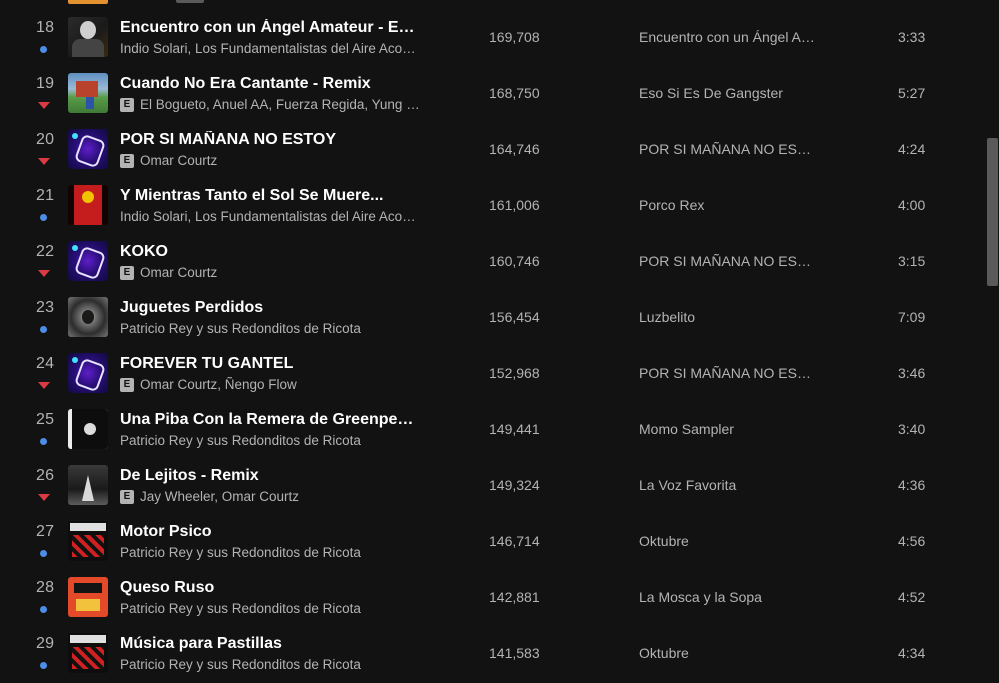  I want to click on track-title: Una Piba Con la Remera de Greenpeace, so click(270, 420).